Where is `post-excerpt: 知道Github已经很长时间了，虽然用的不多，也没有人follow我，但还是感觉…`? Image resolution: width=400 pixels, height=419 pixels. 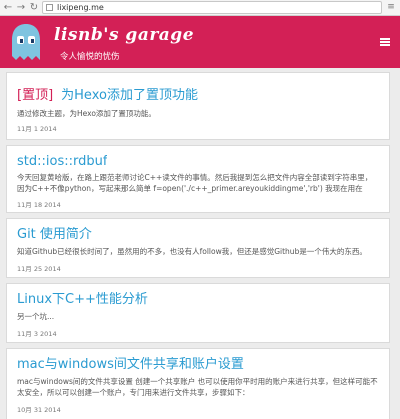
post-excerpt: 知道Github已经很长时间了，虽然用的不多，也没有人follow我，但还是感觉… is located at coordinates (192, 251).